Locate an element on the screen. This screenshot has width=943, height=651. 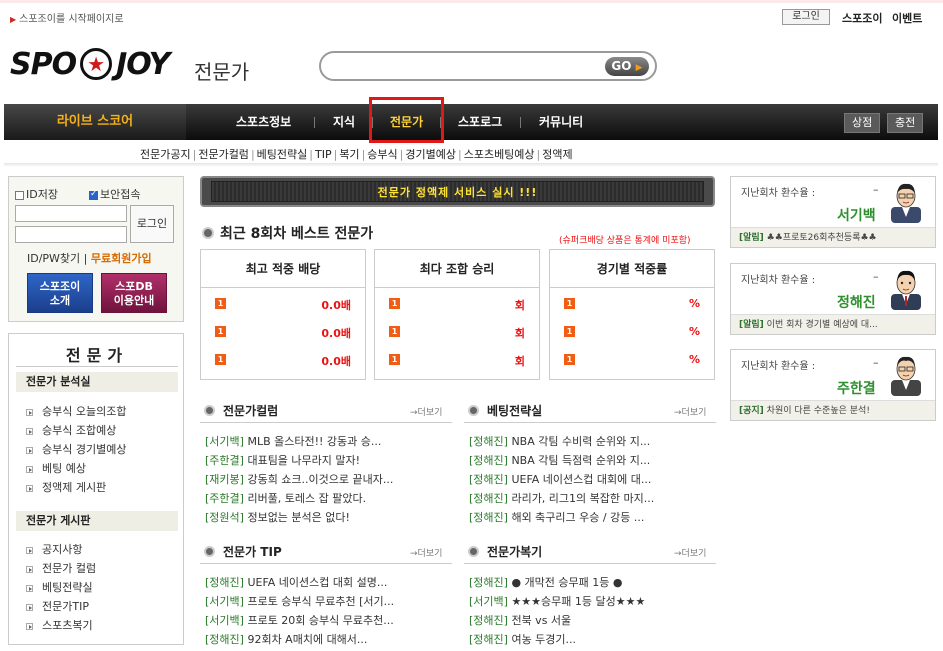
top-login-button: 로그인 is located at coordinates (806, 17).